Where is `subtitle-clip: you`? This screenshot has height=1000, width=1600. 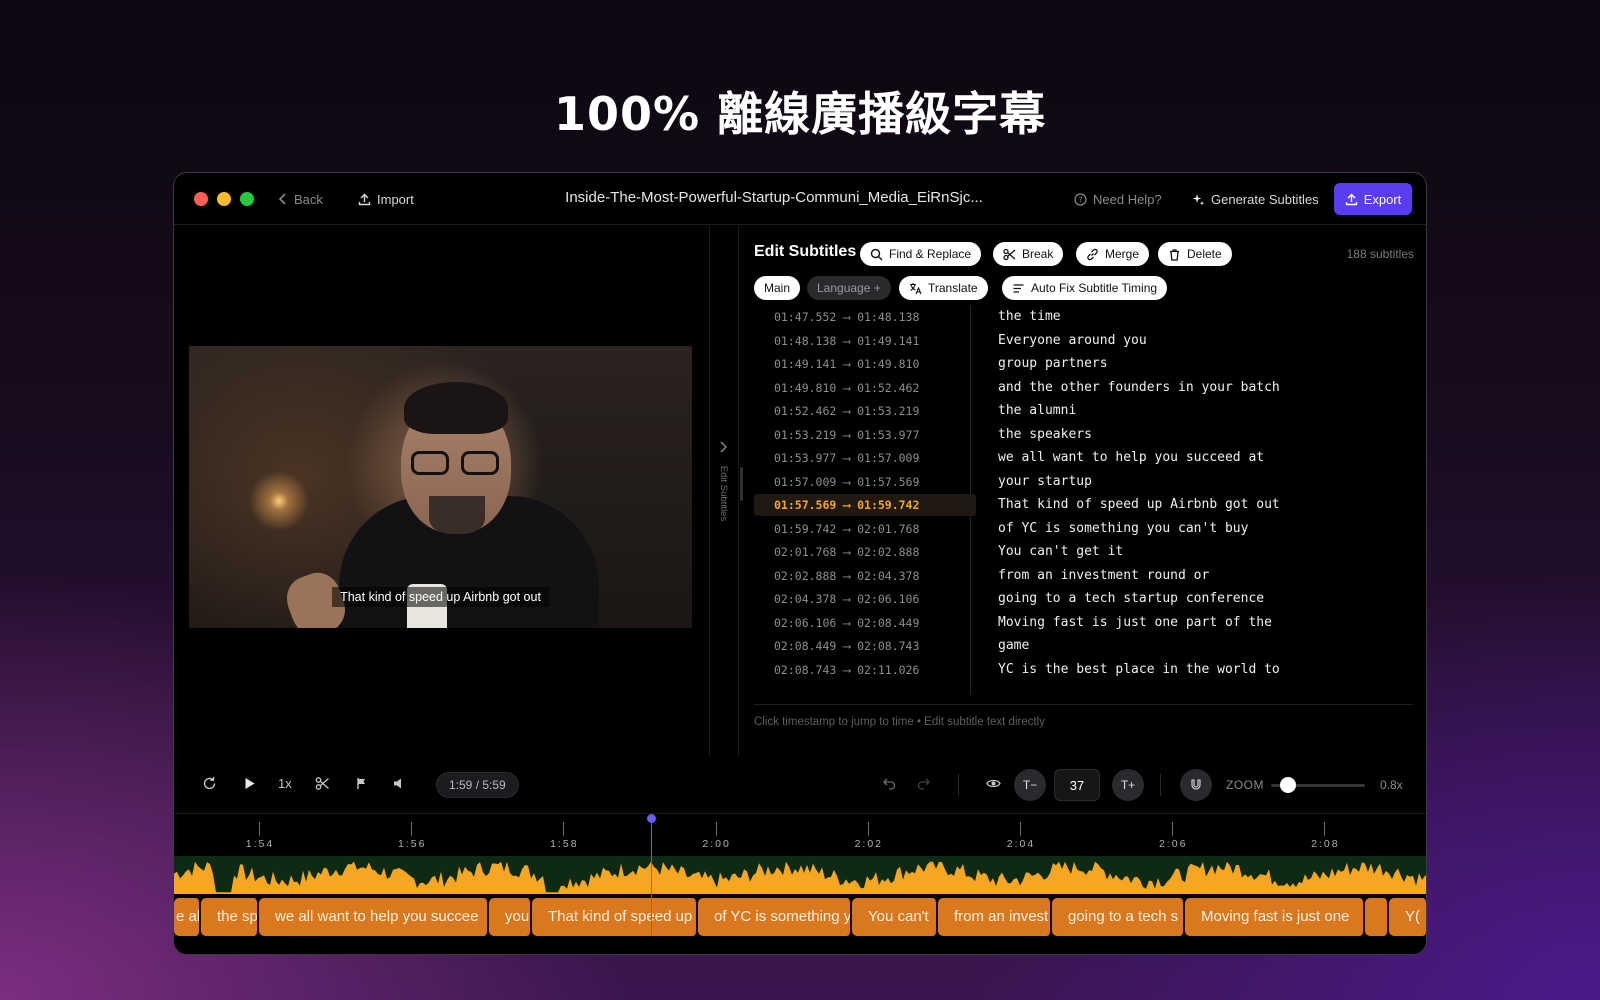
subtitle-clip: you is located at coordinates (510, 917).